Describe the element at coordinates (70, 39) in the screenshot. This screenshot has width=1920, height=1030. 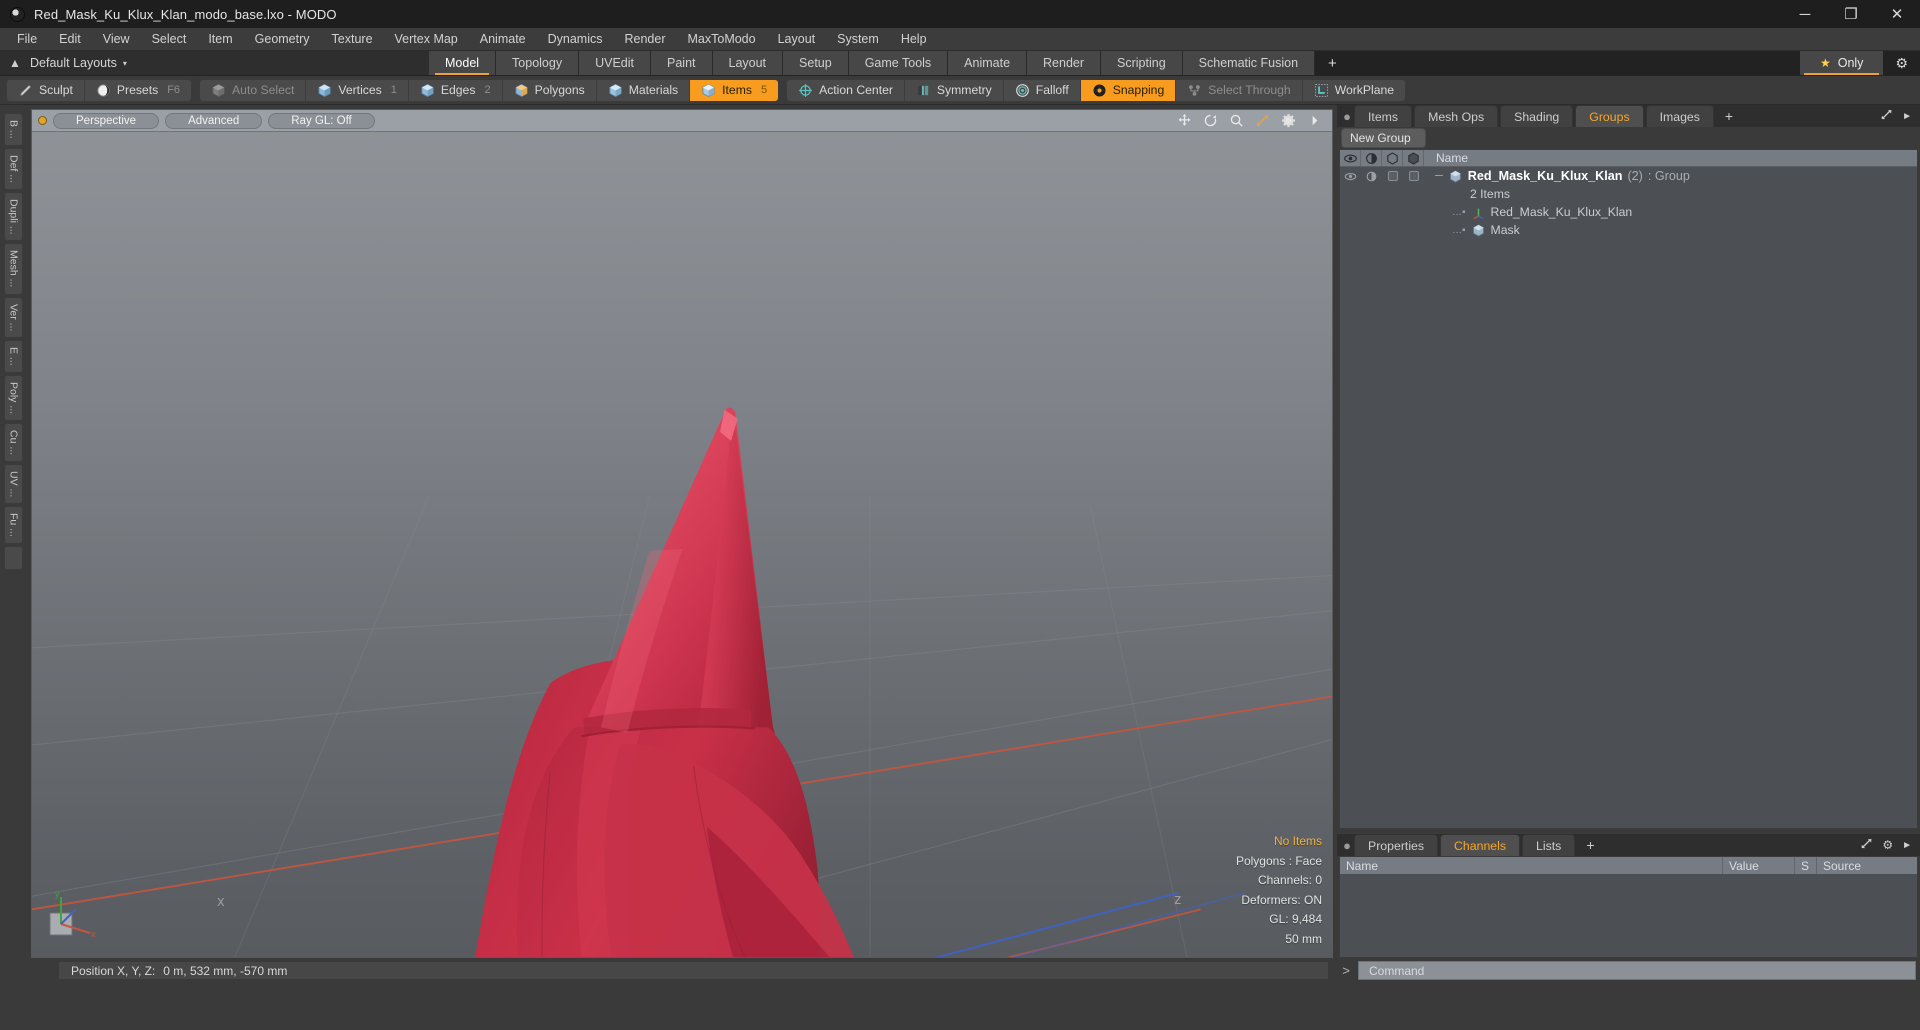
I see `menu-item-edit: Edit` at that location.